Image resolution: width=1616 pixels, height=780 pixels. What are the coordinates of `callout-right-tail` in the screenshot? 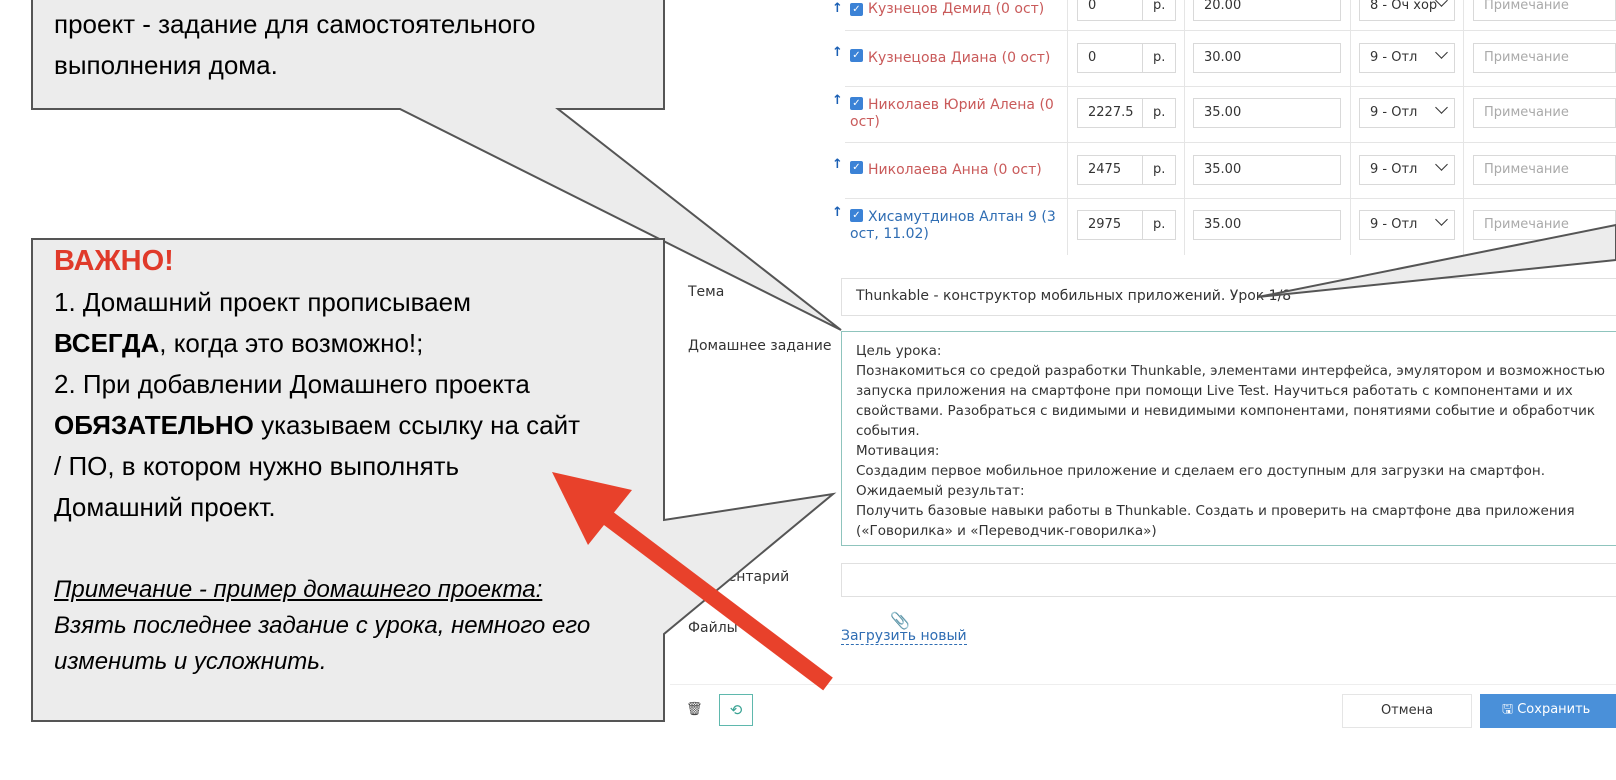 It's located at (1436, 260).